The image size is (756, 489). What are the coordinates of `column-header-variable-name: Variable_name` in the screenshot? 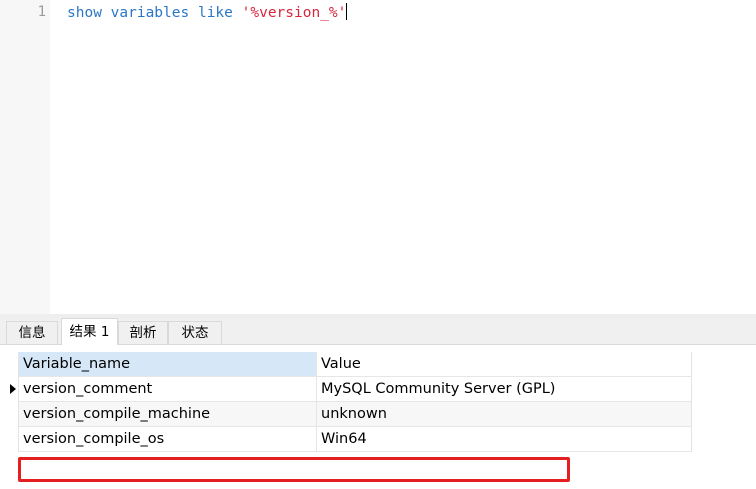 It's located at (168, 364).